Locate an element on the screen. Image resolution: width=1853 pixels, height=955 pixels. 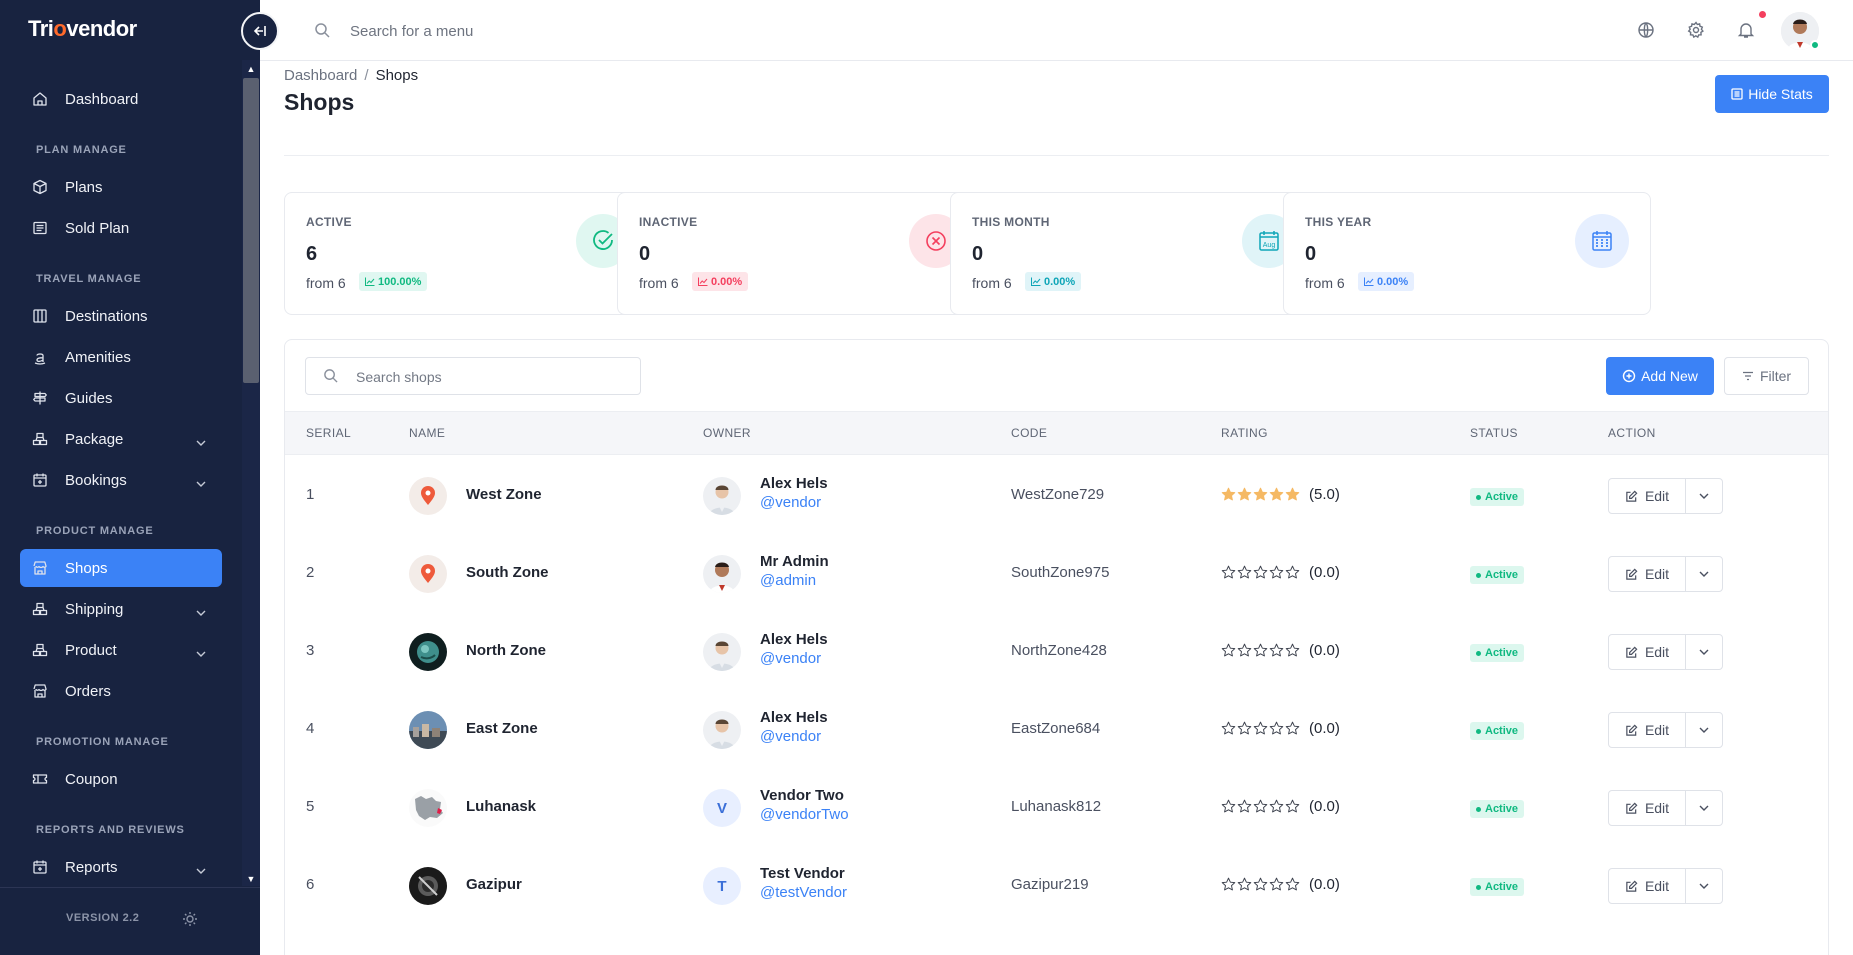
owner-handle-link: @vendorTwo is located at coordinates (804, 814).